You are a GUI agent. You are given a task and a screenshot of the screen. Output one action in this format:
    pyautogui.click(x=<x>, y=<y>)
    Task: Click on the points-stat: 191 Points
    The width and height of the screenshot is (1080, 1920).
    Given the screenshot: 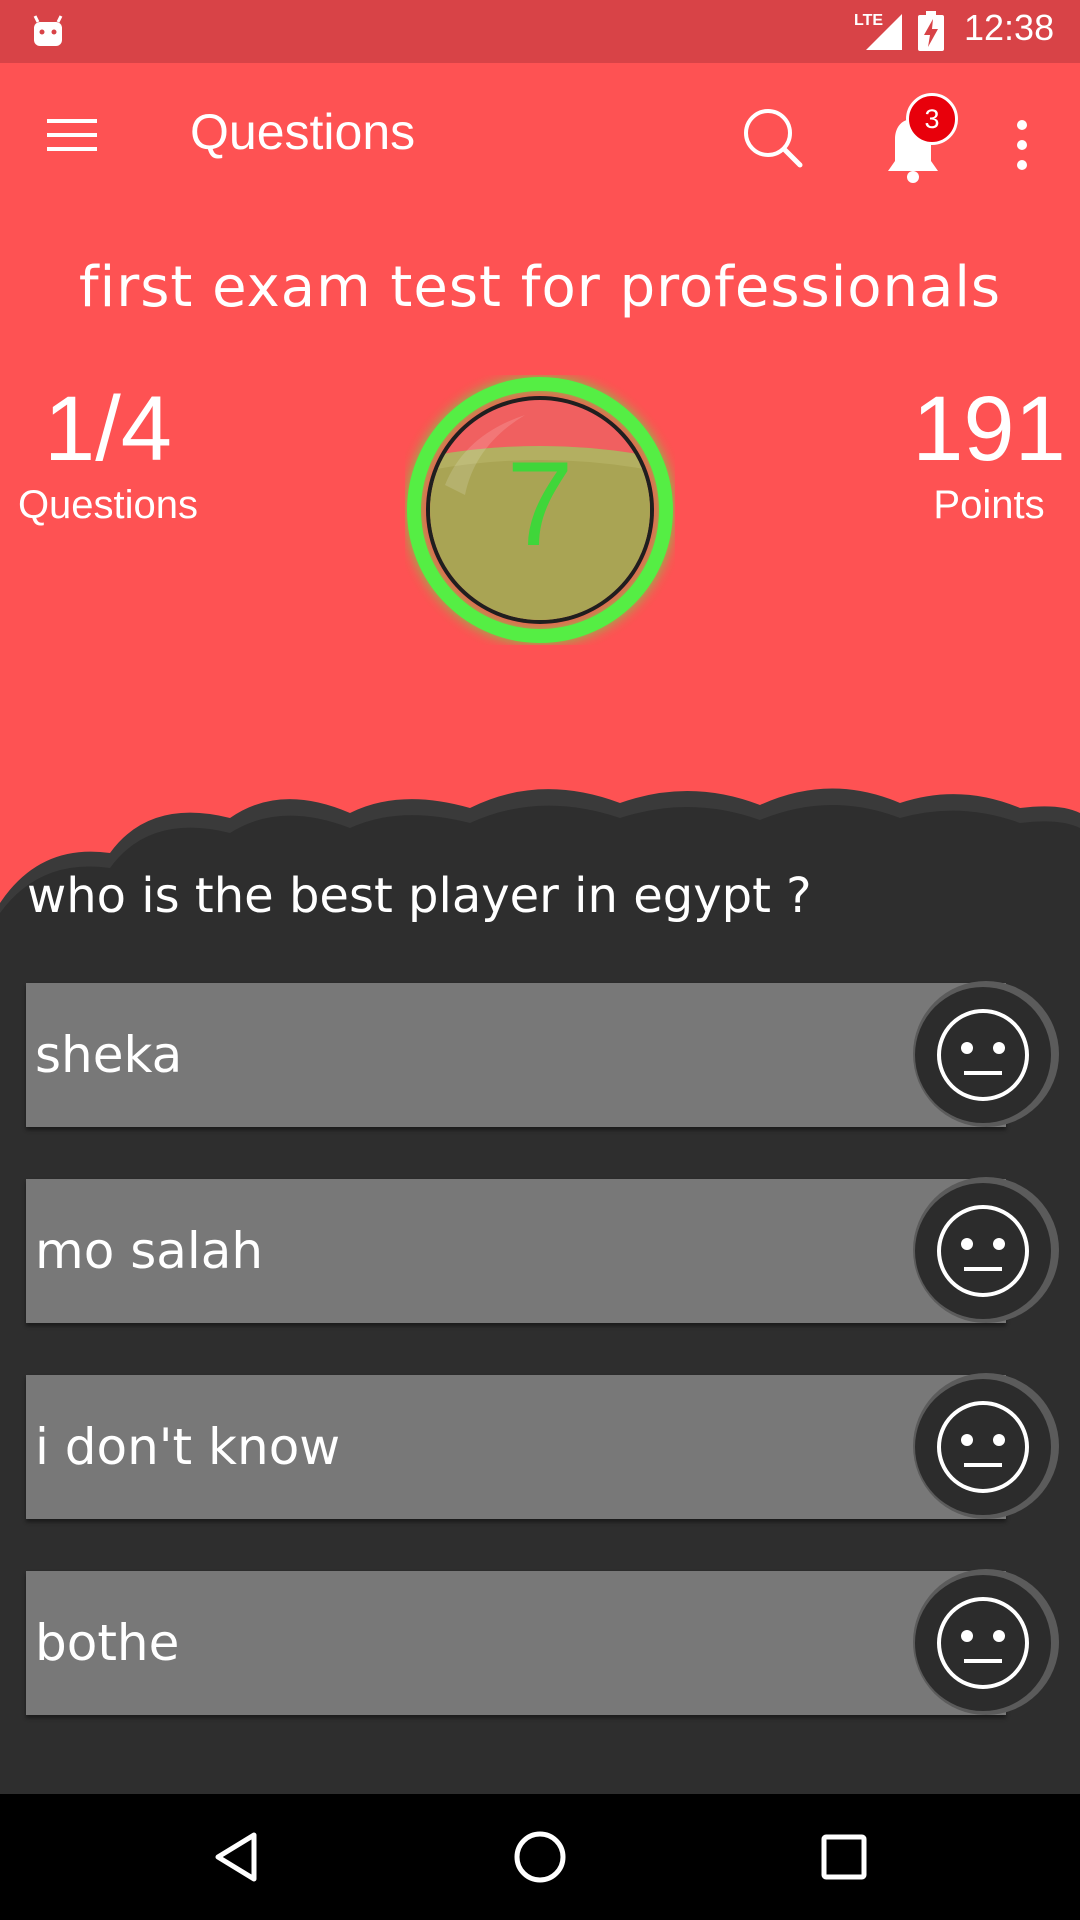 What is the action you would take?
    pyautogui.click(x=982, y=454)
    